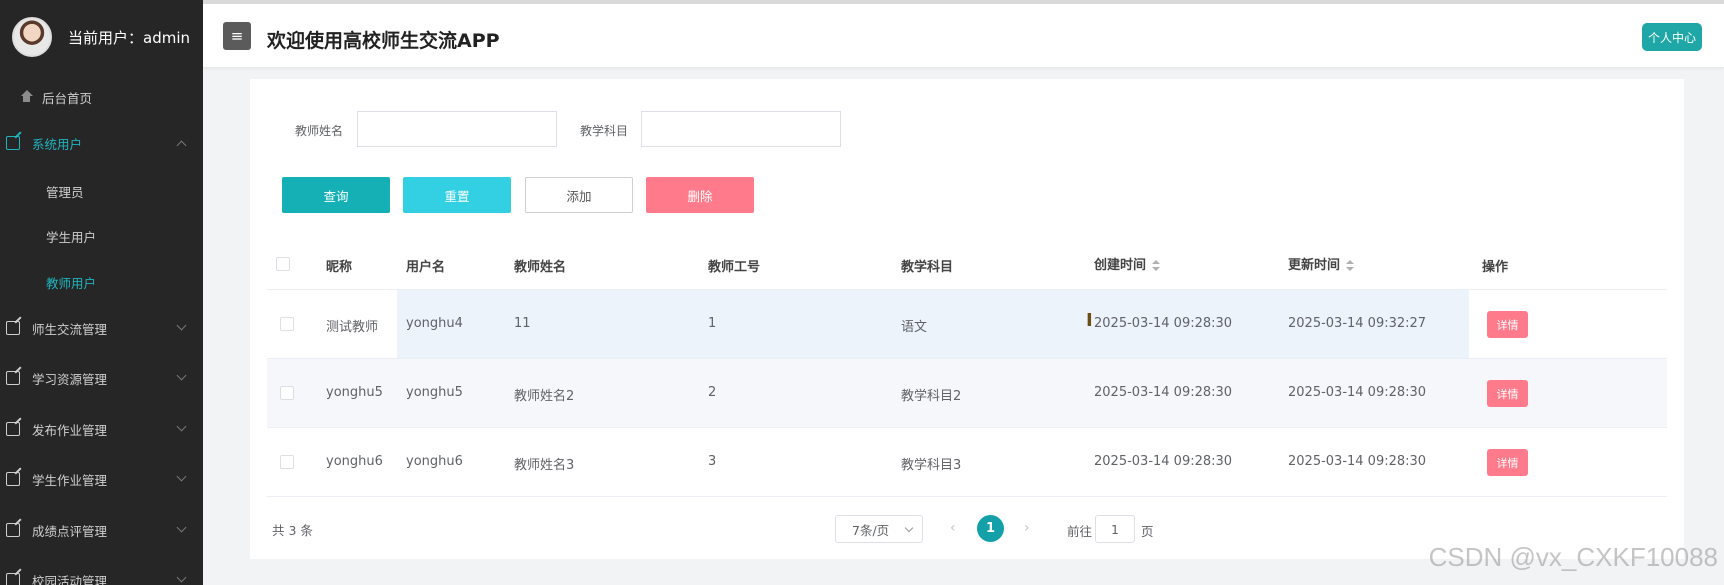  I want to click on sidebar-item-resources: 学习资源管理, so click(101, 378).